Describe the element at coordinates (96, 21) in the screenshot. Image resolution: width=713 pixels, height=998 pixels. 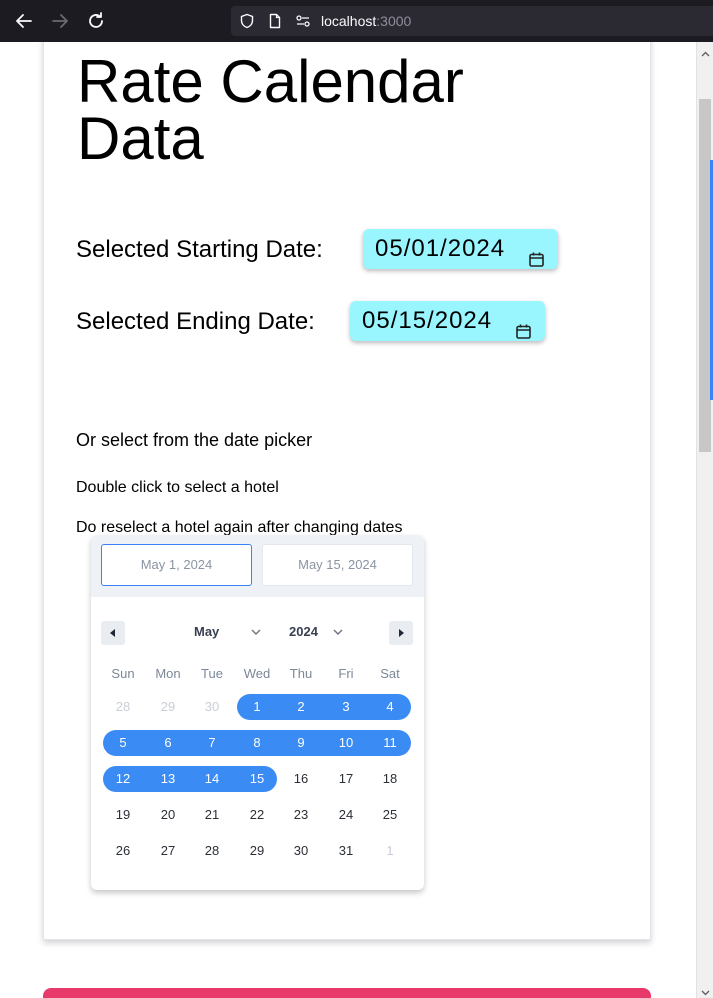
I see `reload-icon` at that location.